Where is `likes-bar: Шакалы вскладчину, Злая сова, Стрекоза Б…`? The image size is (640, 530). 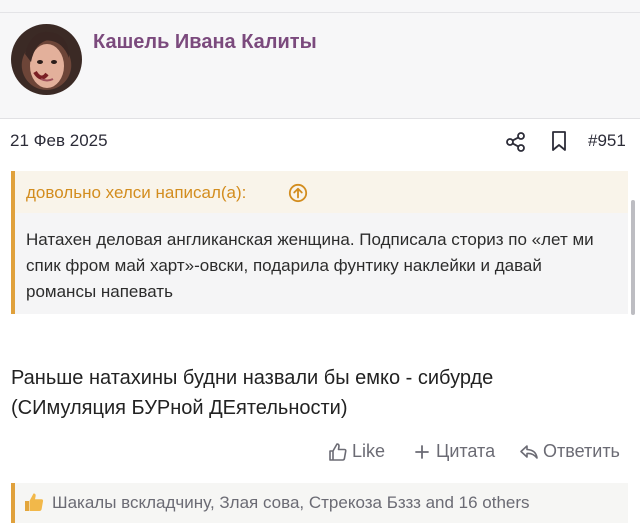
likes-bar: Шакалы вскладчину, Злая сова, Стрекоза Б… is located at coordinates (319, 503).